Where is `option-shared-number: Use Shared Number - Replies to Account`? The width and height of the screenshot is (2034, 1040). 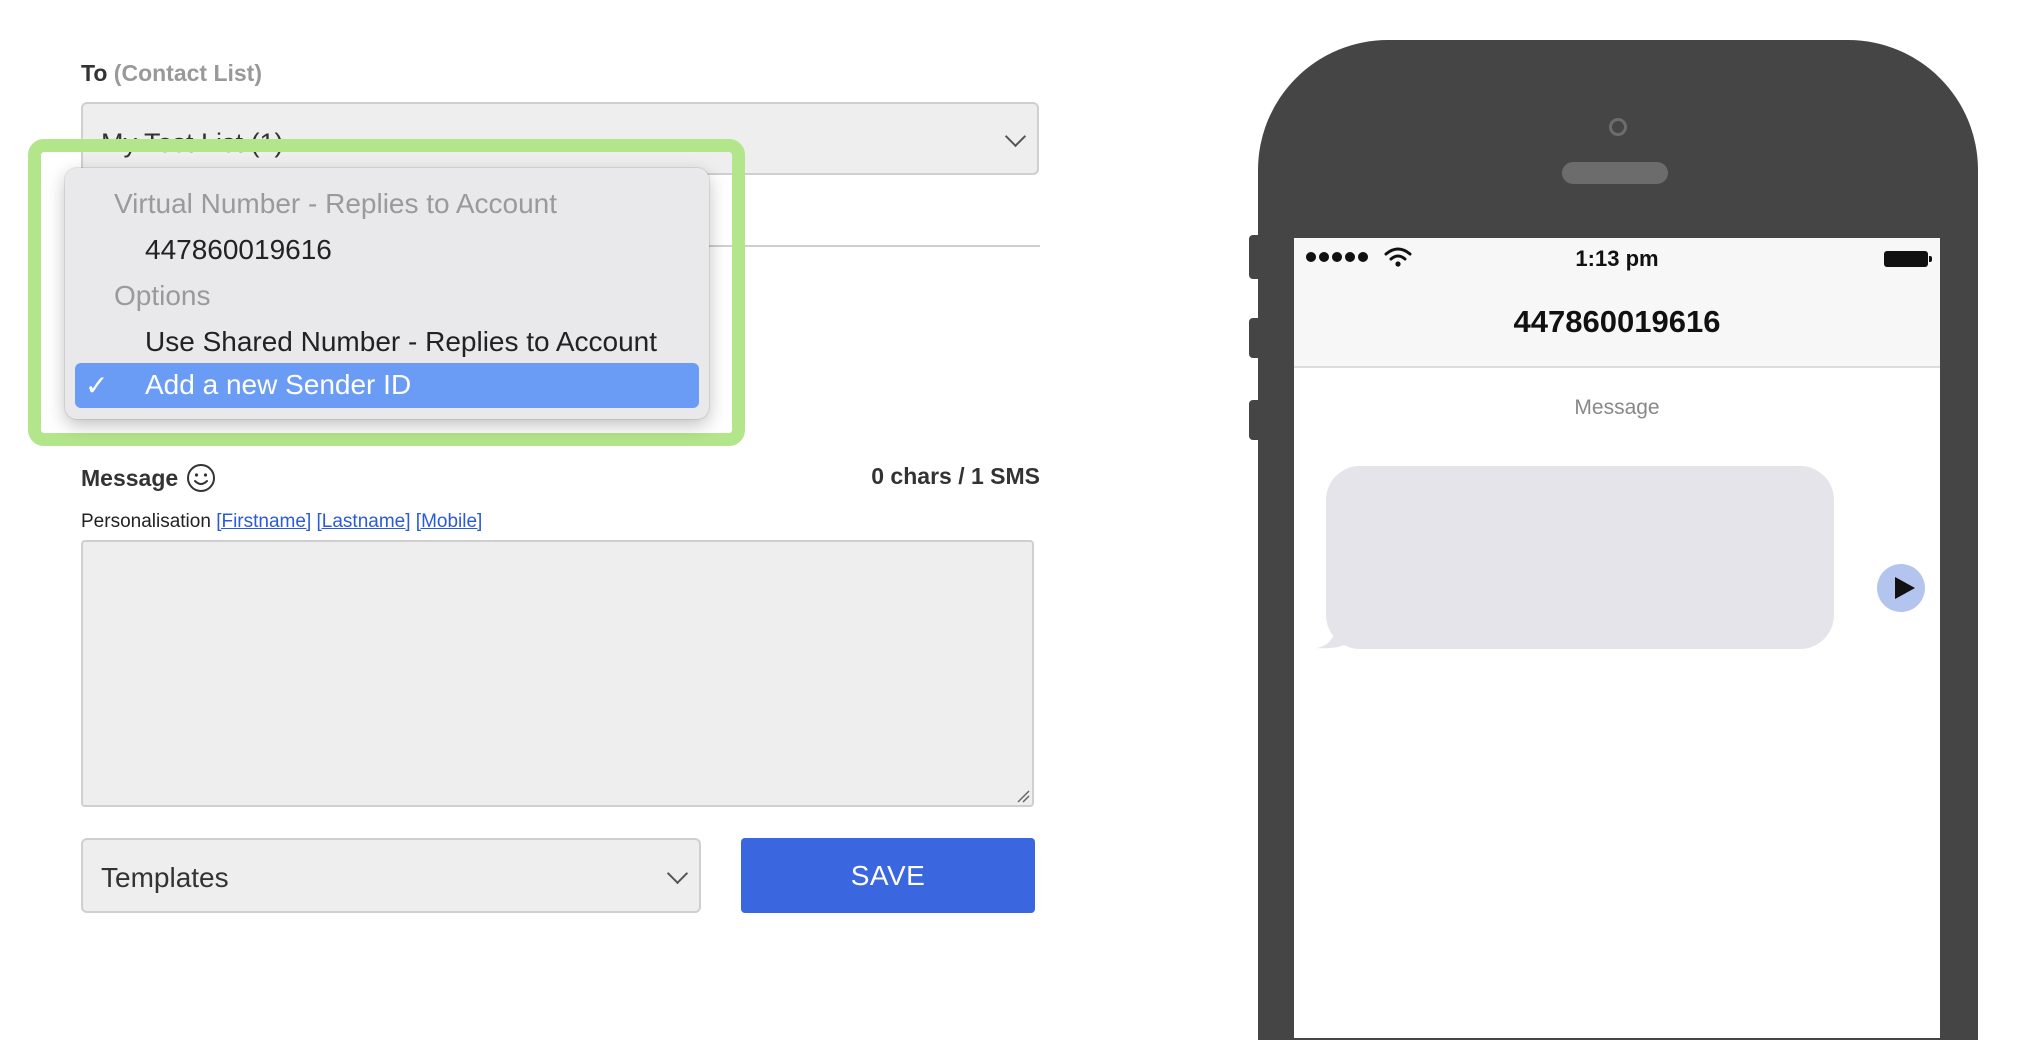 option-shared-number: Use Shared Number - Replies to Account is located at coordinates (401, 342).